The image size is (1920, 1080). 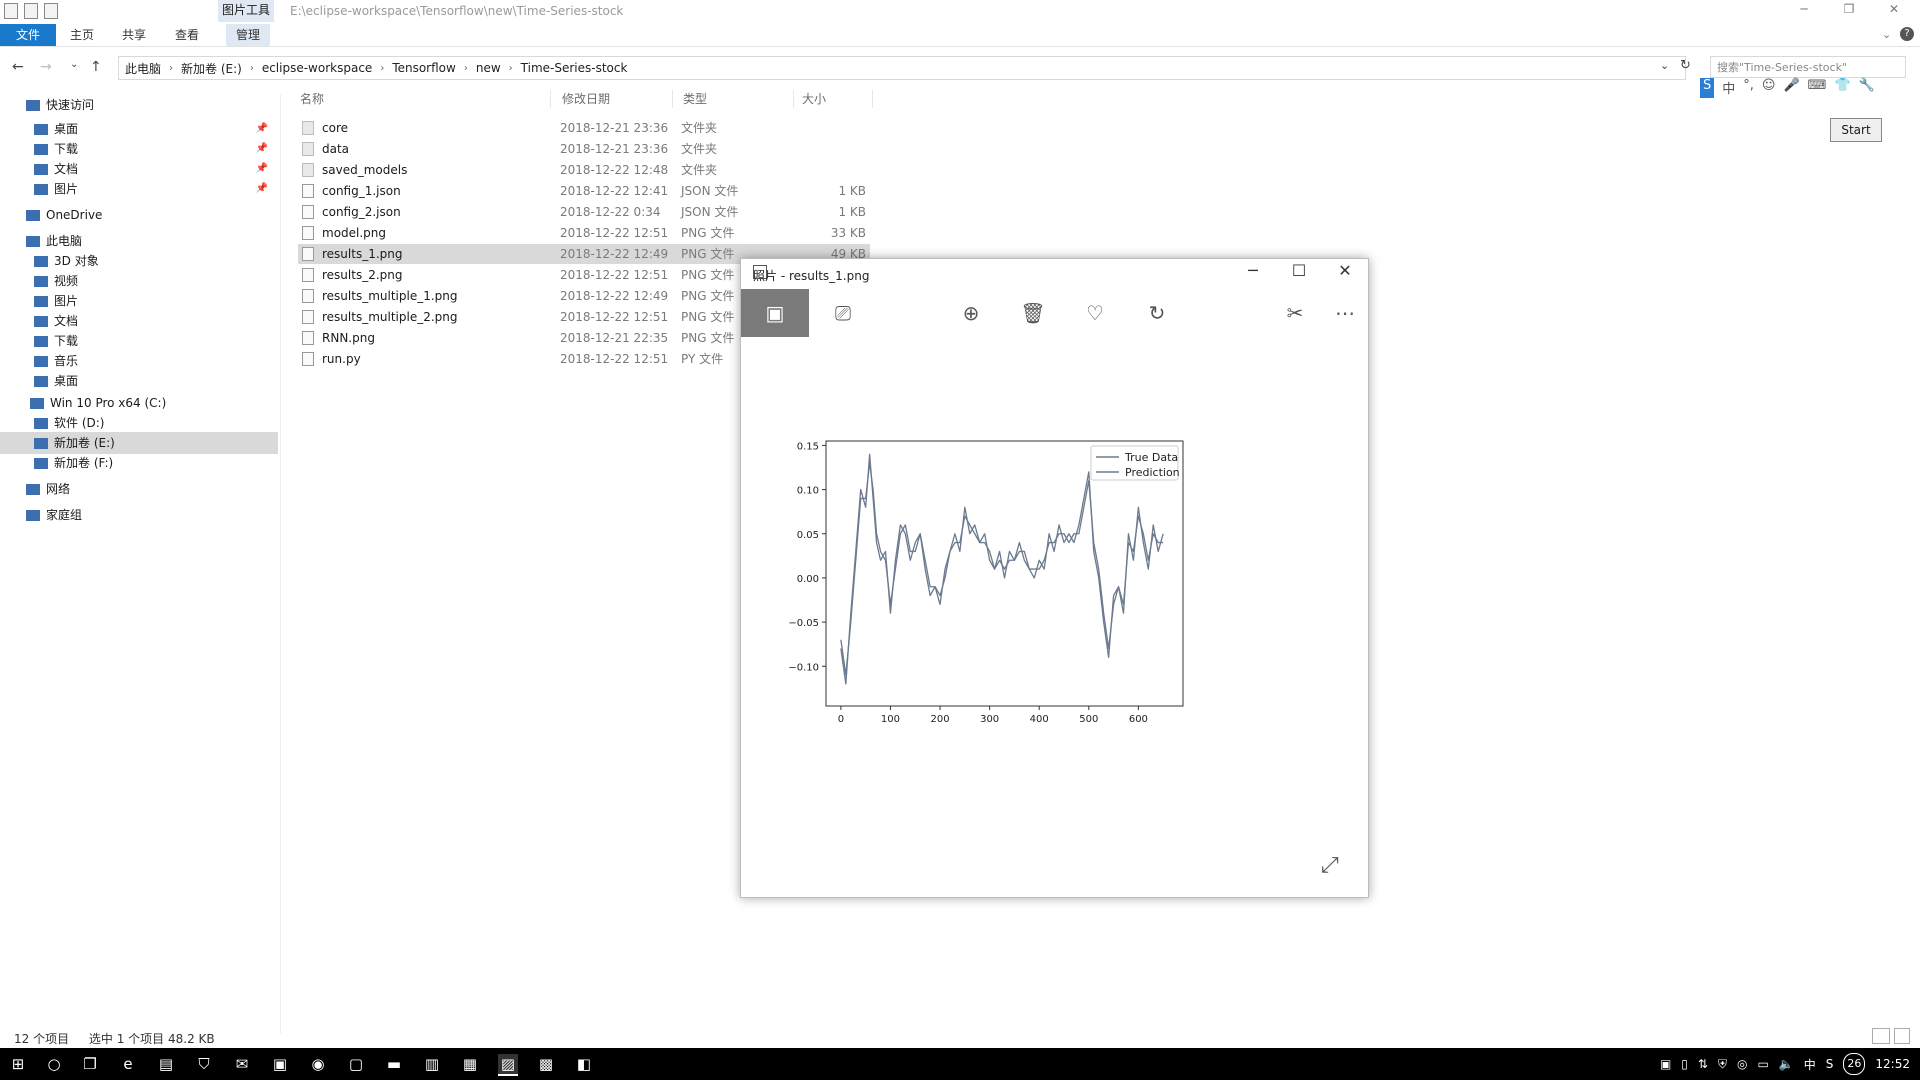 I want to click on photos-maximize-icon: ☐, so click(x=1299, y=270).